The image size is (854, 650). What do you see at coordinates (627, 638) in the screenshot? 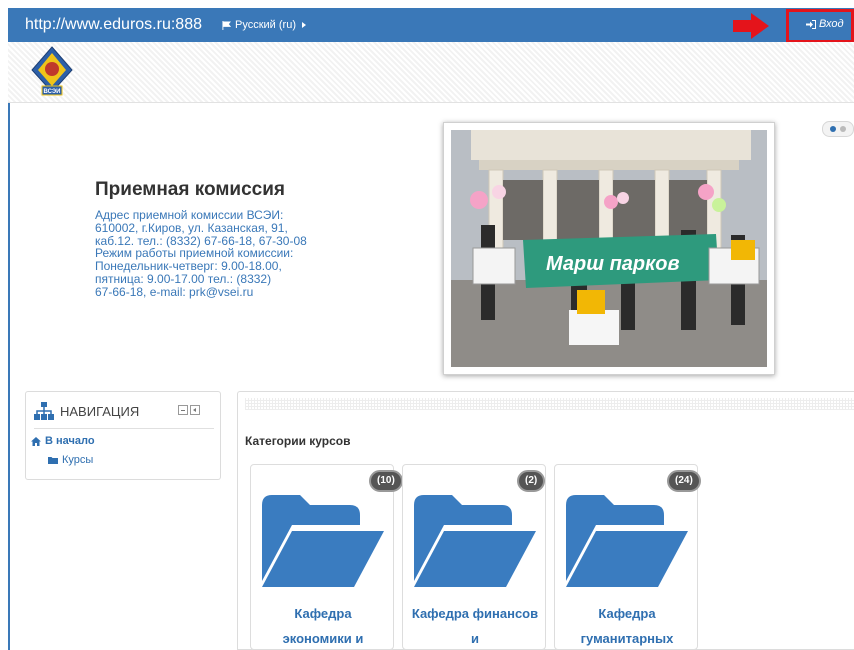
I see `category-name-line: гуманитарных` at bounding box center [627, 638].